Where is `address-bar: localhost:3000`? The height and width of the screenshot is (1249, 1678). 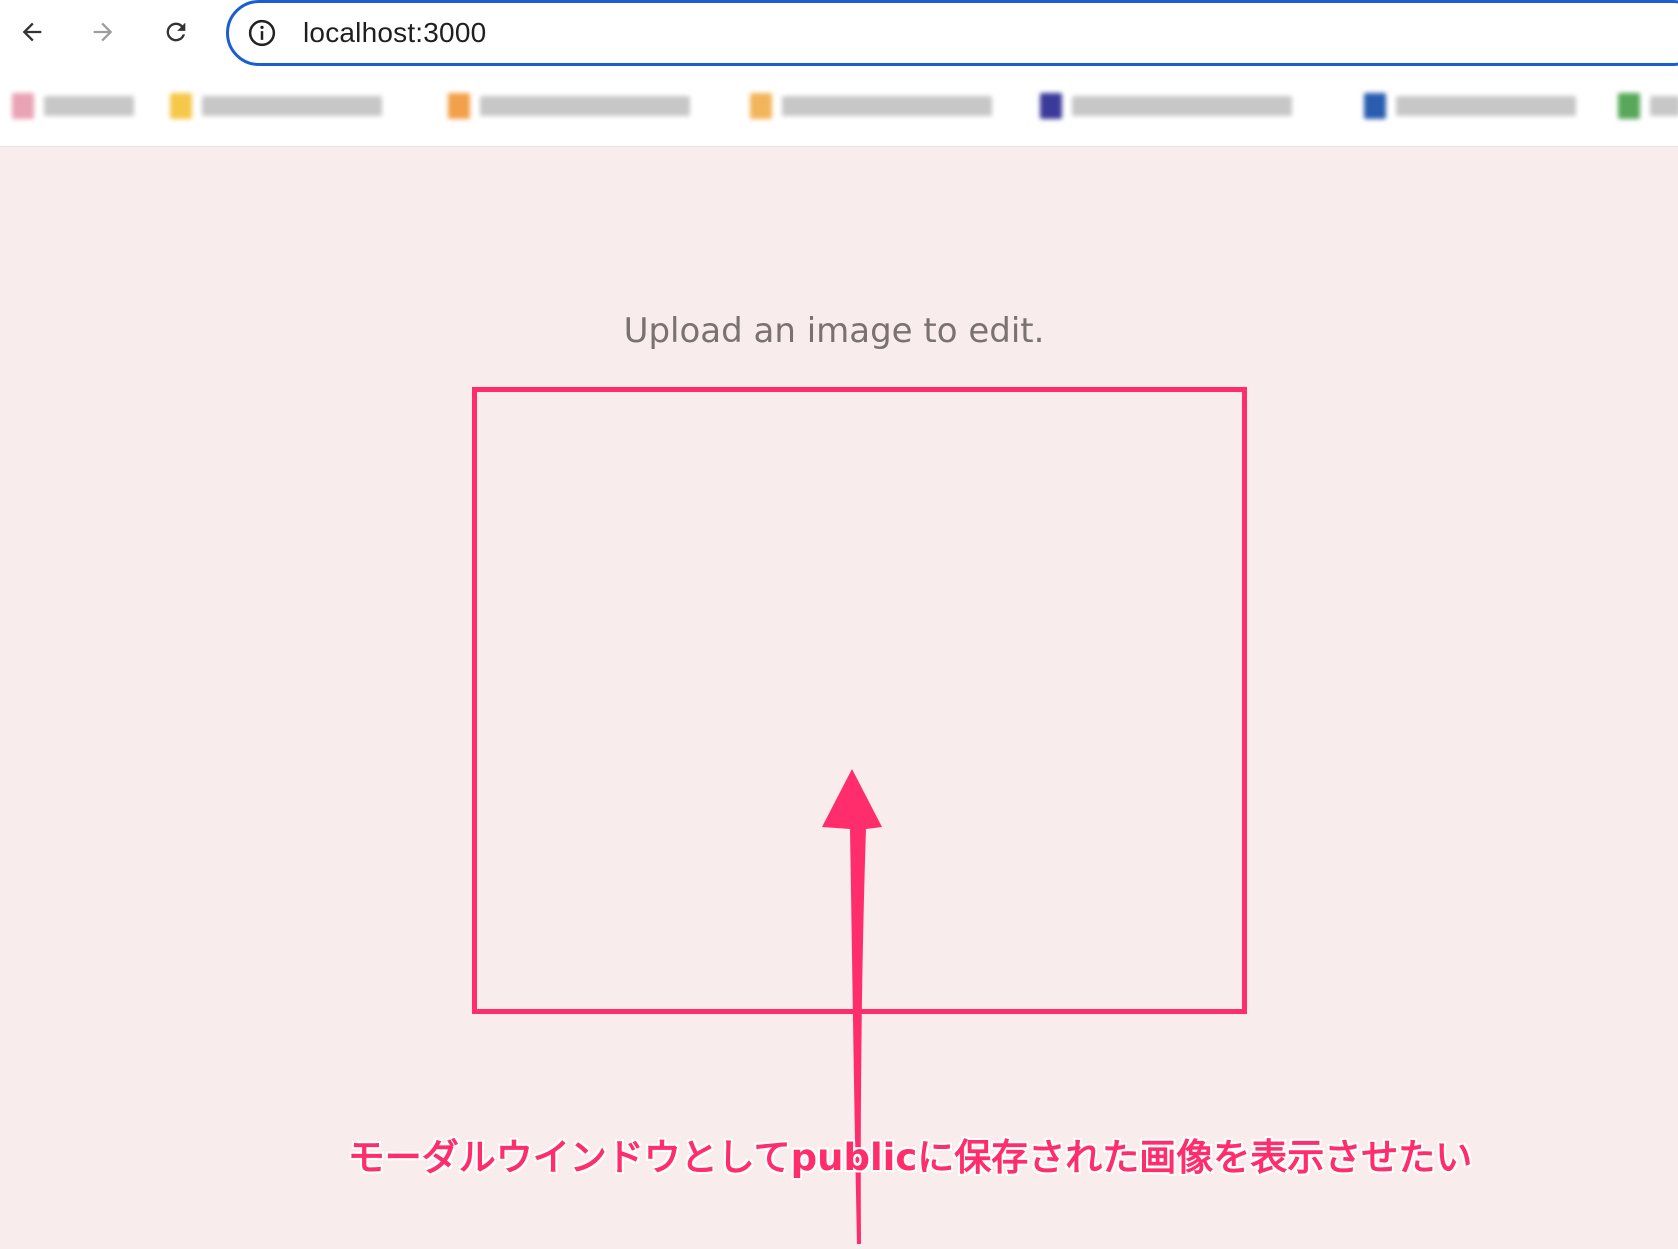
address-bar: localhost:3000 is located at coordinates (952, 33).